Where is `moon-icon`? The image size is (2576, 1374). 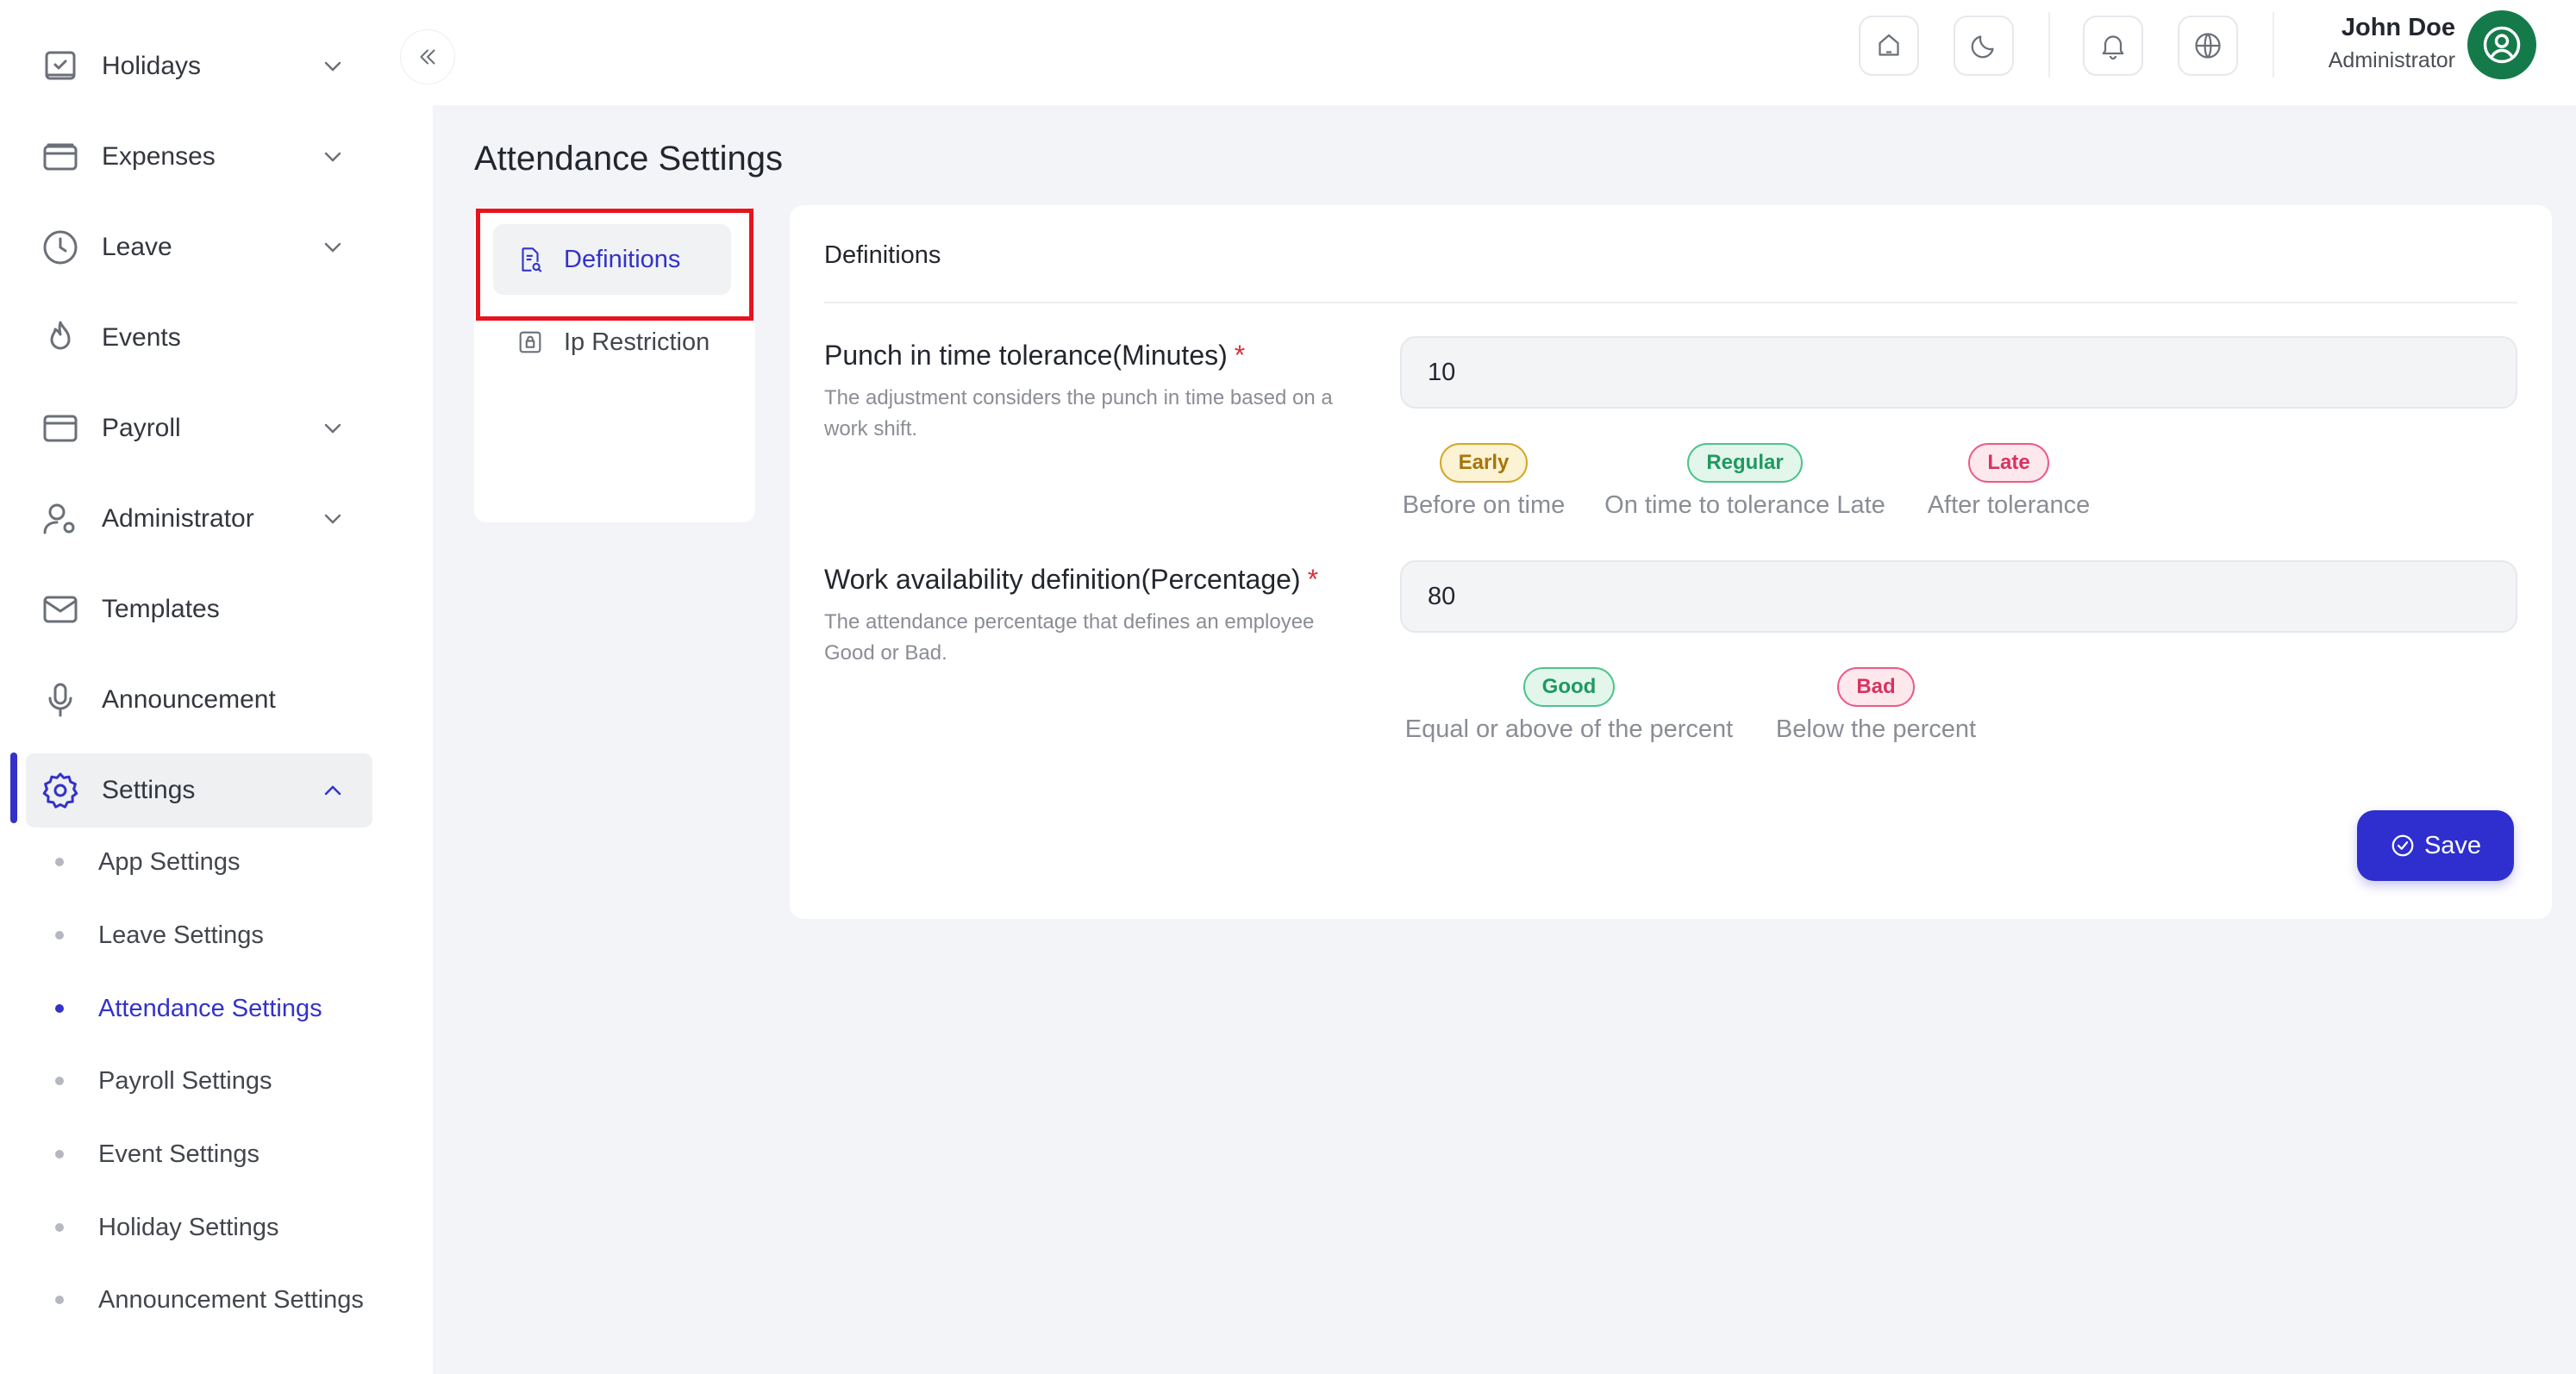
moon-icon is located at coordinates (1983, 45).